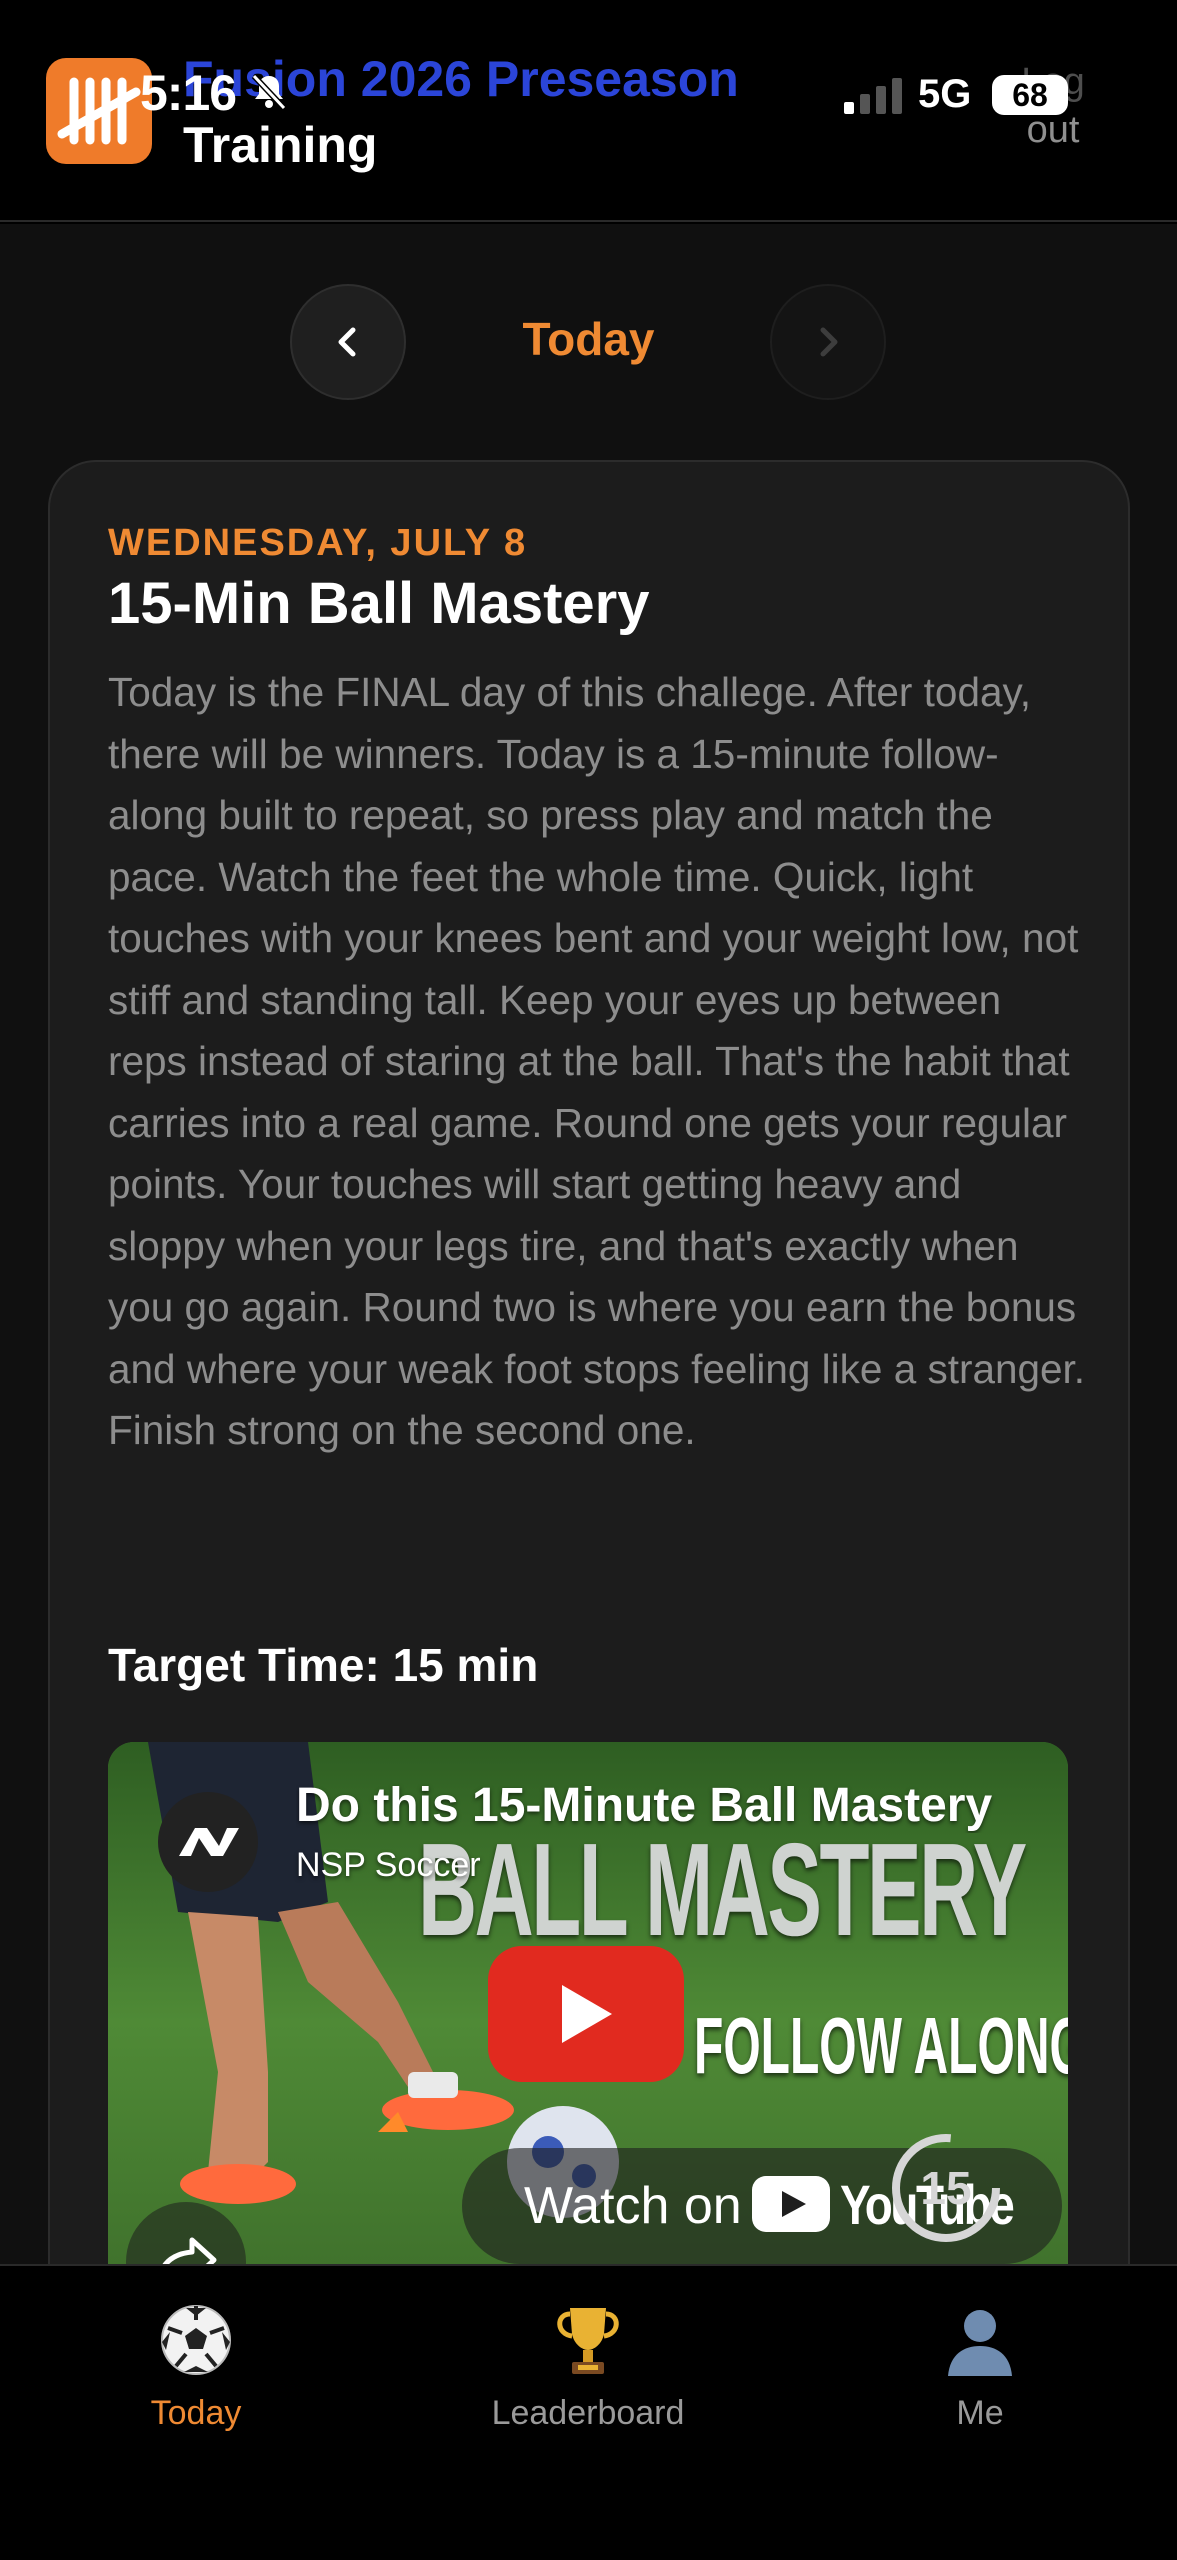  I want to click on team-title: Fusion 2026 Preseason Training, so click(461, 112).